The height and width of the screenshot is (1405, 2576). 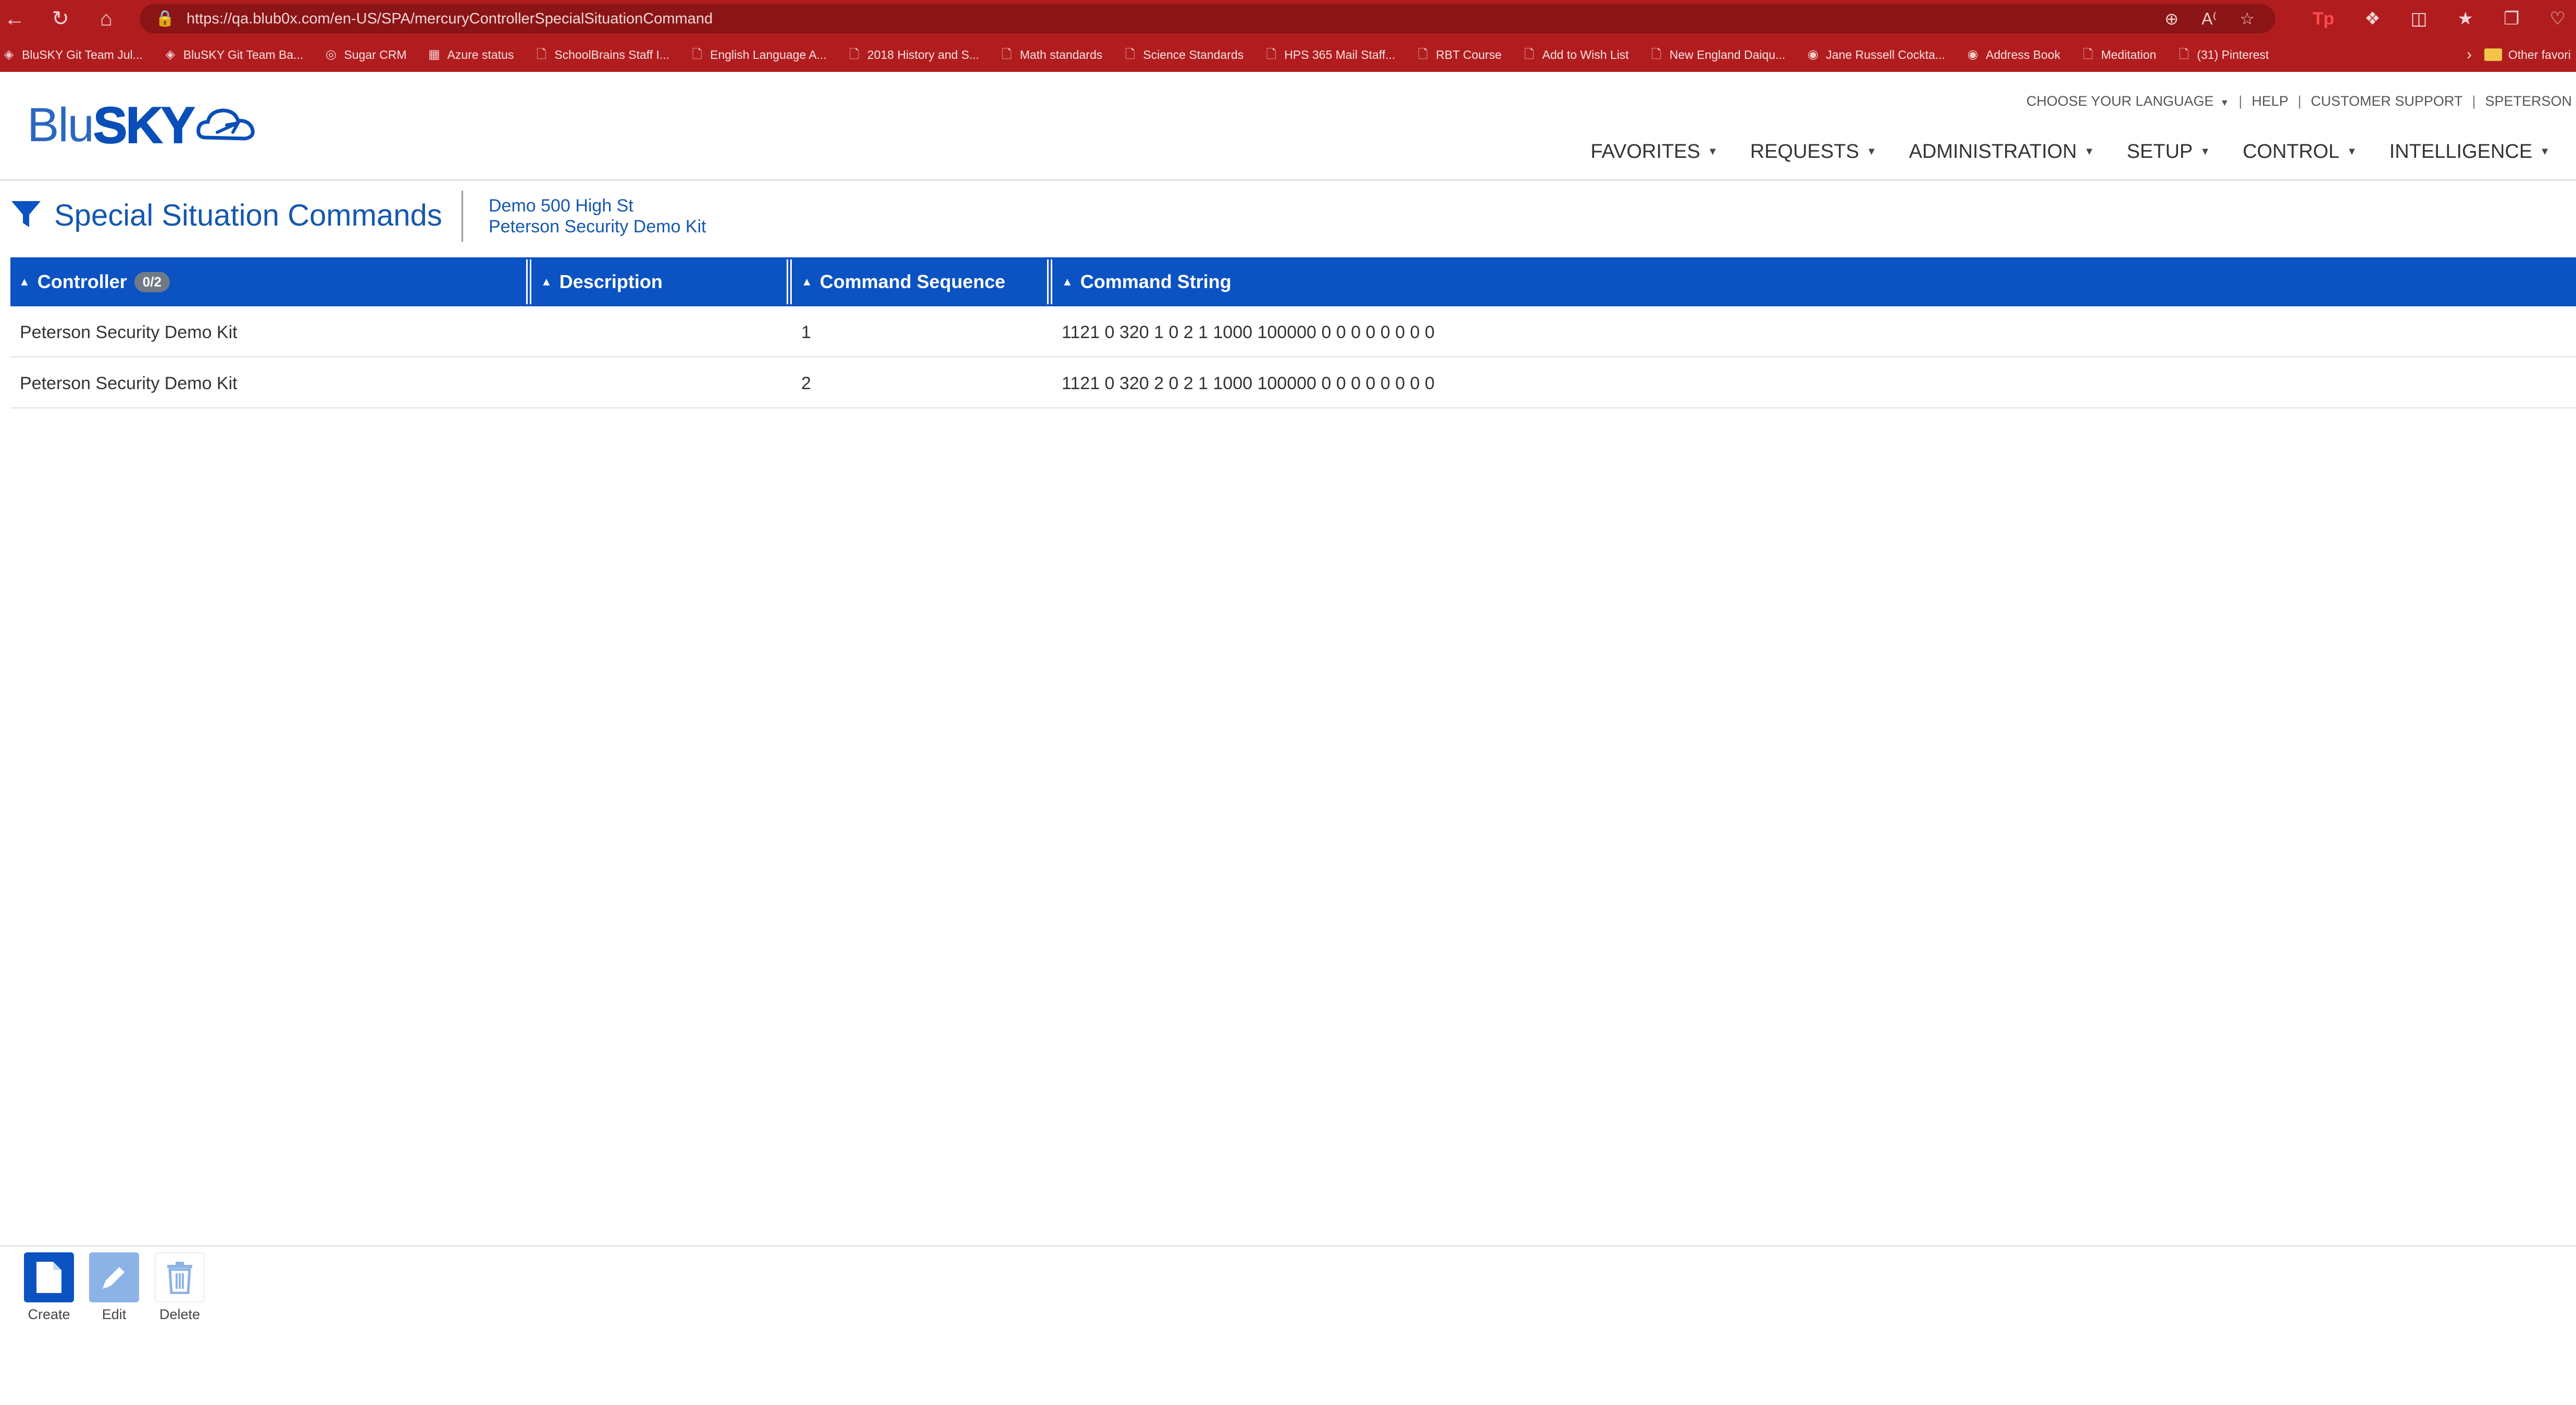 What do you see at coordinates (60, 18) in the screenshot?
I see `refresh-icon: ↻` at bounding box center [60, 18].